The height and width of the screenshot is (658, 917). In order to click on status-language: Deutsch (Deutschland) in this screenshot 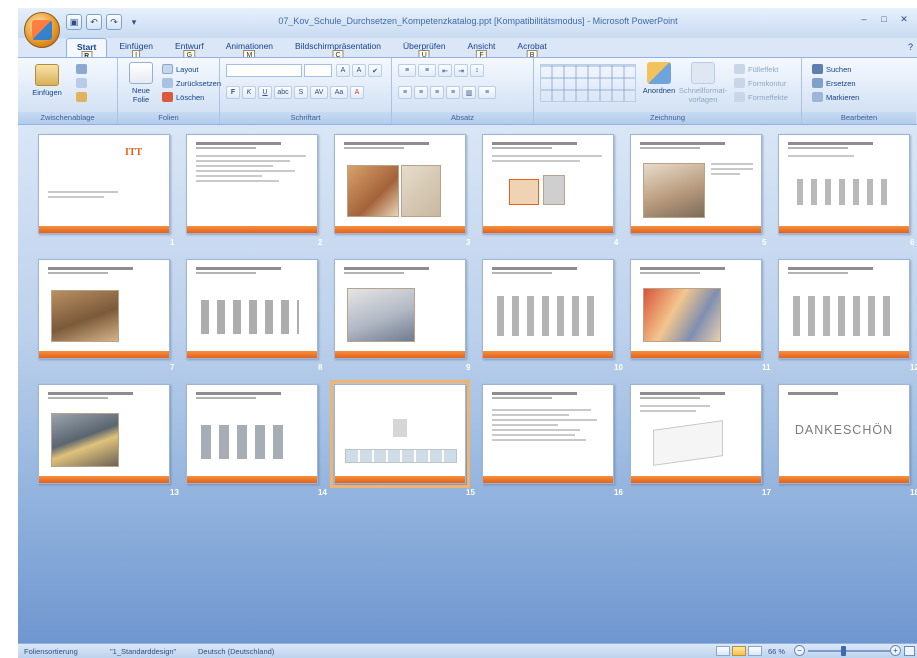, I will do `click(236, 651)`.